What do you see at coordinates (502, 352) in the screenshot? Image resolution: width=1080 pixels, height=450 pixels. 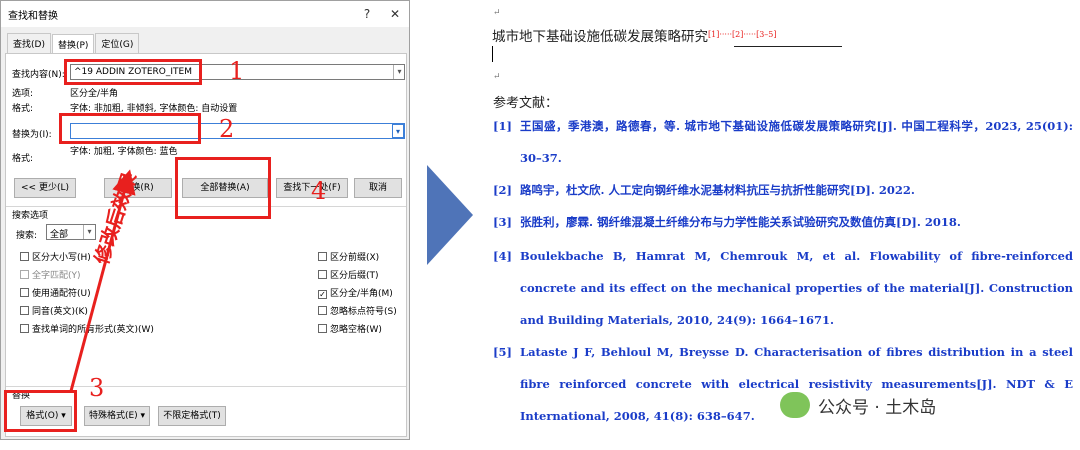 I see `reference-number: [5]` at bounding box center [502, 352].